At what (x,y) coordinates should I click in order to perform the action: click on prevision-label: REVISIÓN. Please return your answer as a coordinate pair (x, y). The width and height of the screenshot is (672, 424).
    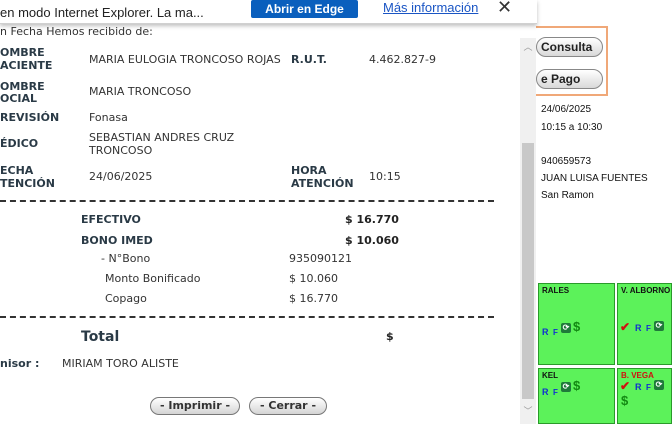
    Looking at the image, I should click on (30, 117).